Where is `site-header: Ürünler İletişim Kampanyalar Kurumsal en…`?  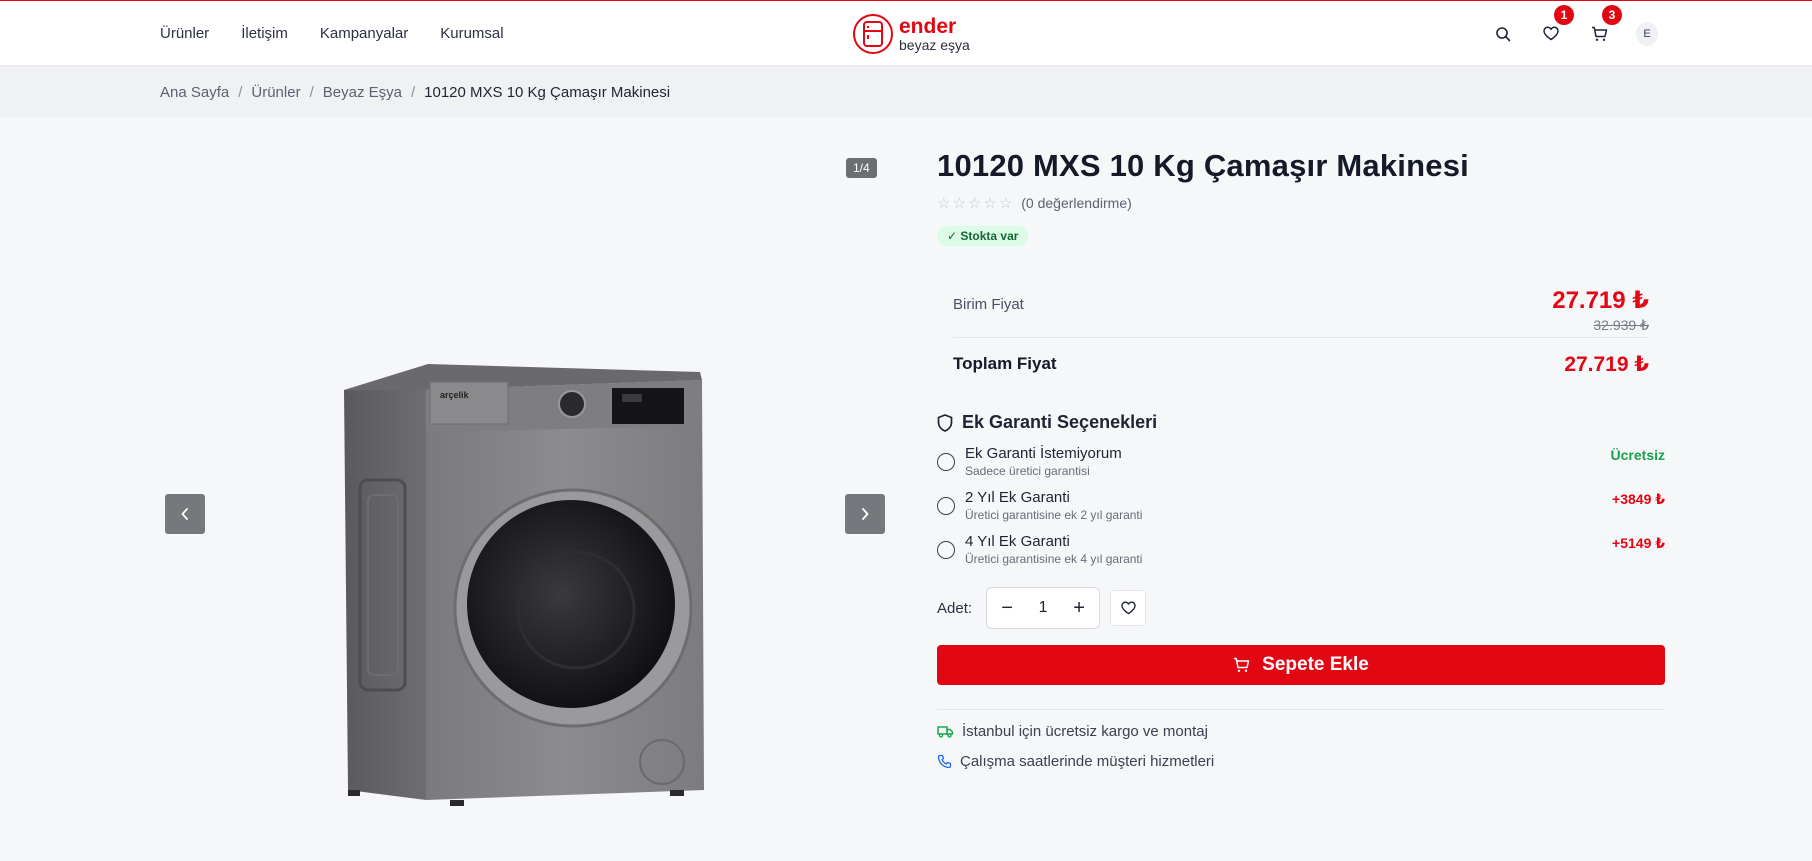
site-header: Ürünler İletişim Kampanyalar Kurumsal en… is located at coordinates (906, 33).